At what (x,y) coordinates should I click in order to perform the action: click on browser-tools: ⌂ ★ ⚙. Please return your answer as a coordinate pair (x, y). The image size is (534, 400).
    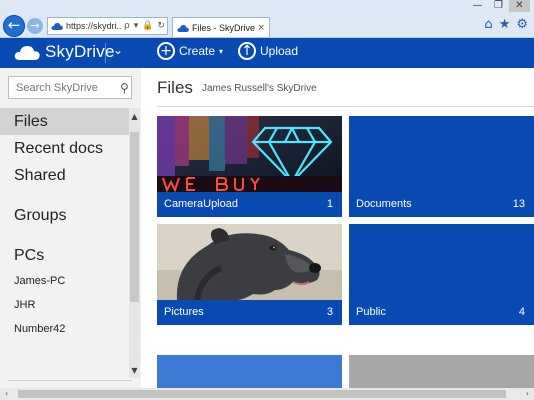
    Looking at the image, I should click on (506, 25).